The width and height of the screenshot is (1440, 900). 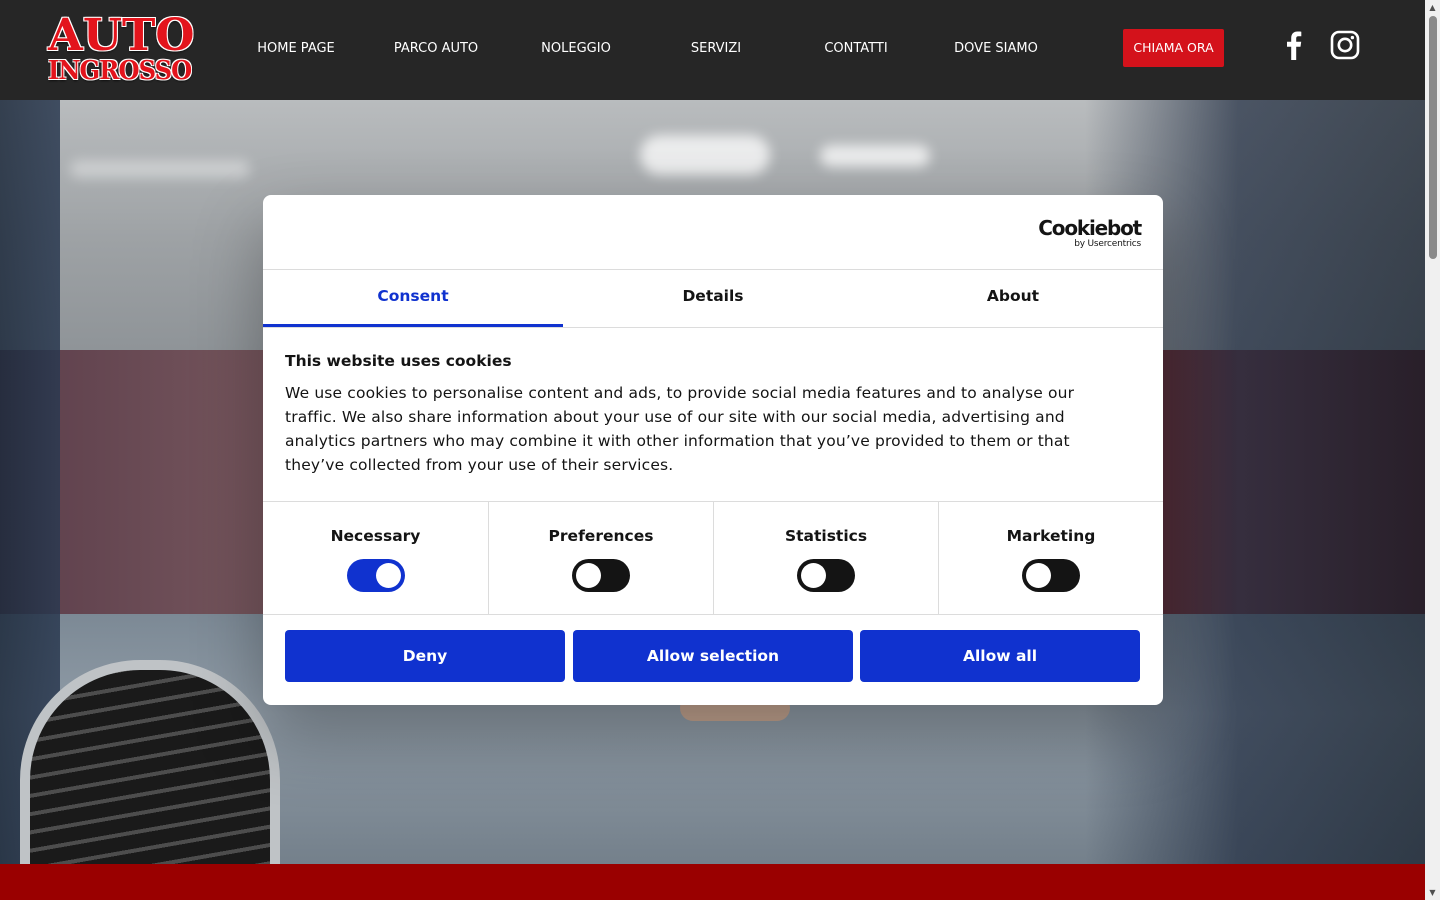 I want to click on category-label: Statistics, so click(x=826, y=536).